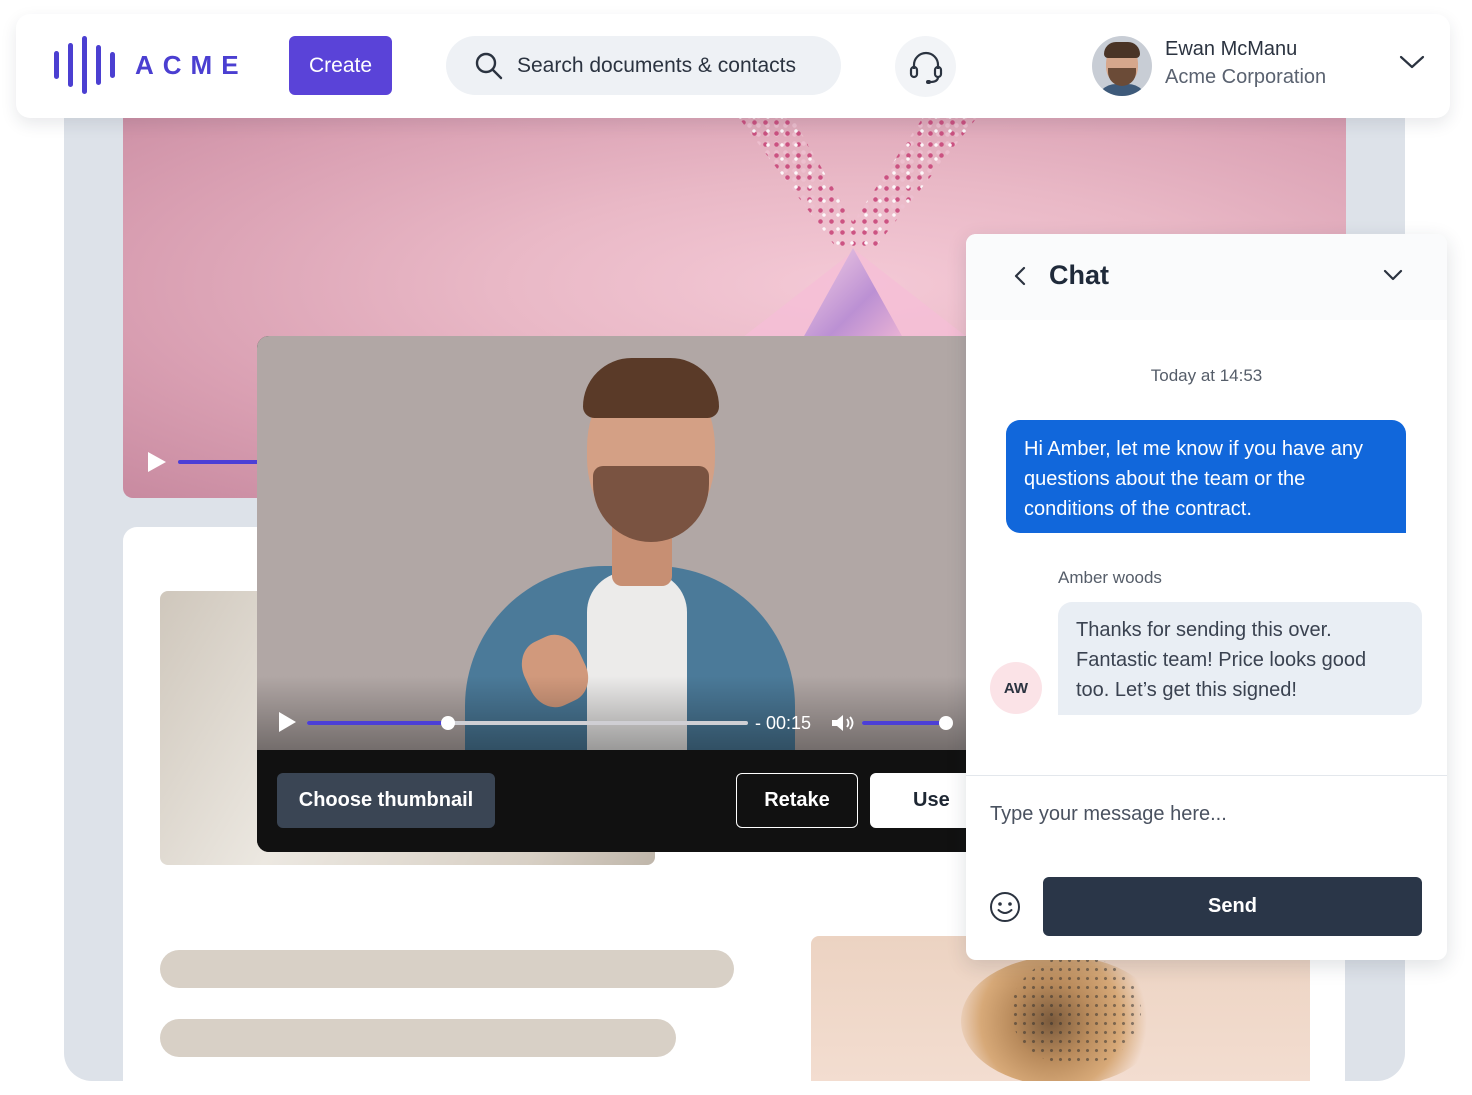 The height and width of the screenshot is (1095, 1472). I want to click on message-sender-name: Amber woods, so click(1110, 577).